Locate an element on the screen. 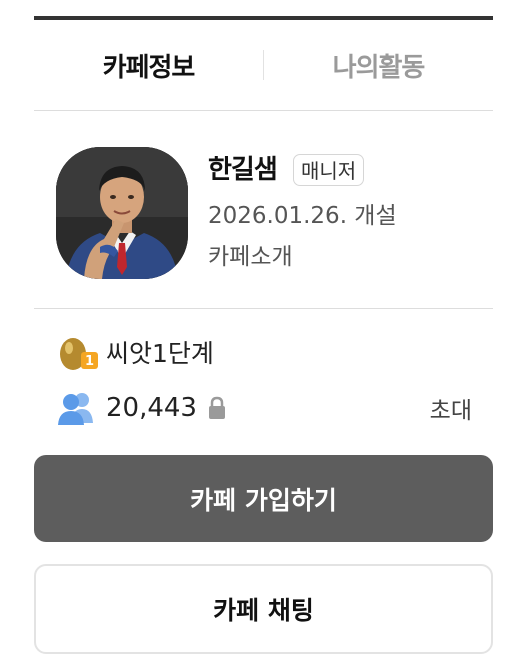 Image resolution: width=516 pixels, height=668 pixels. cafe-intro-link: 카페소개 is located at coordinates (250, 257).